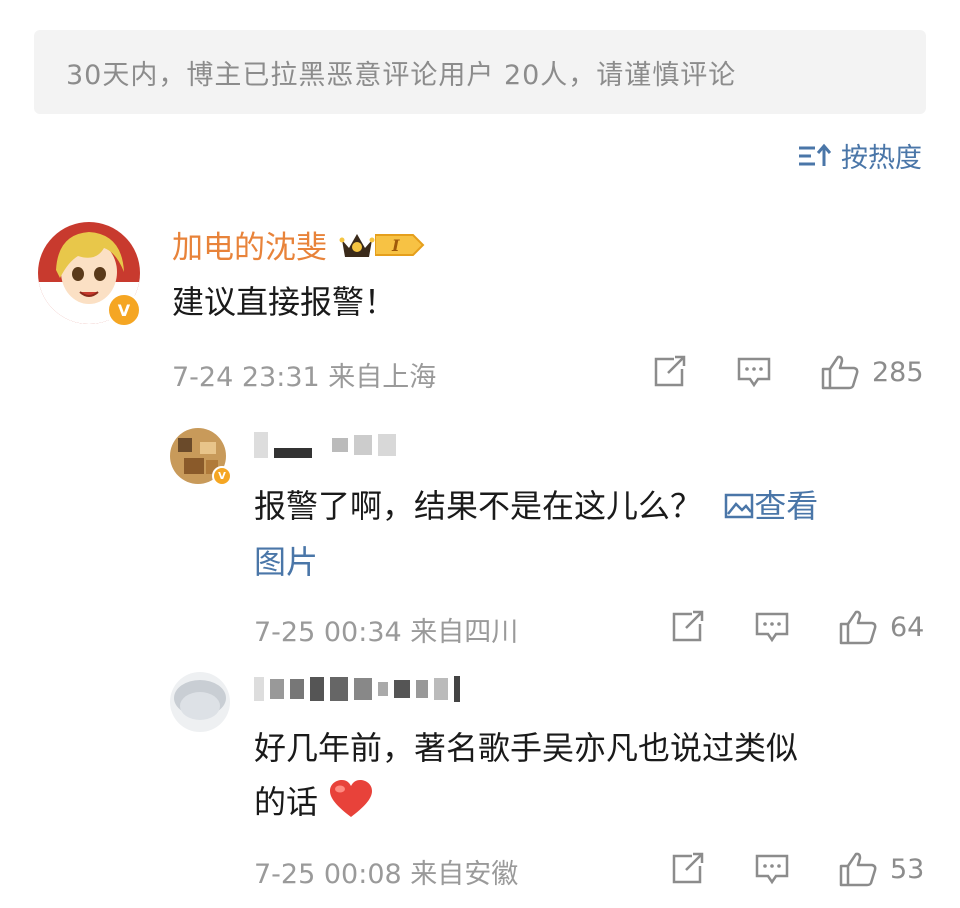 The image size is (960, 908). I want to click on level-badge: I, so click(400, 244).